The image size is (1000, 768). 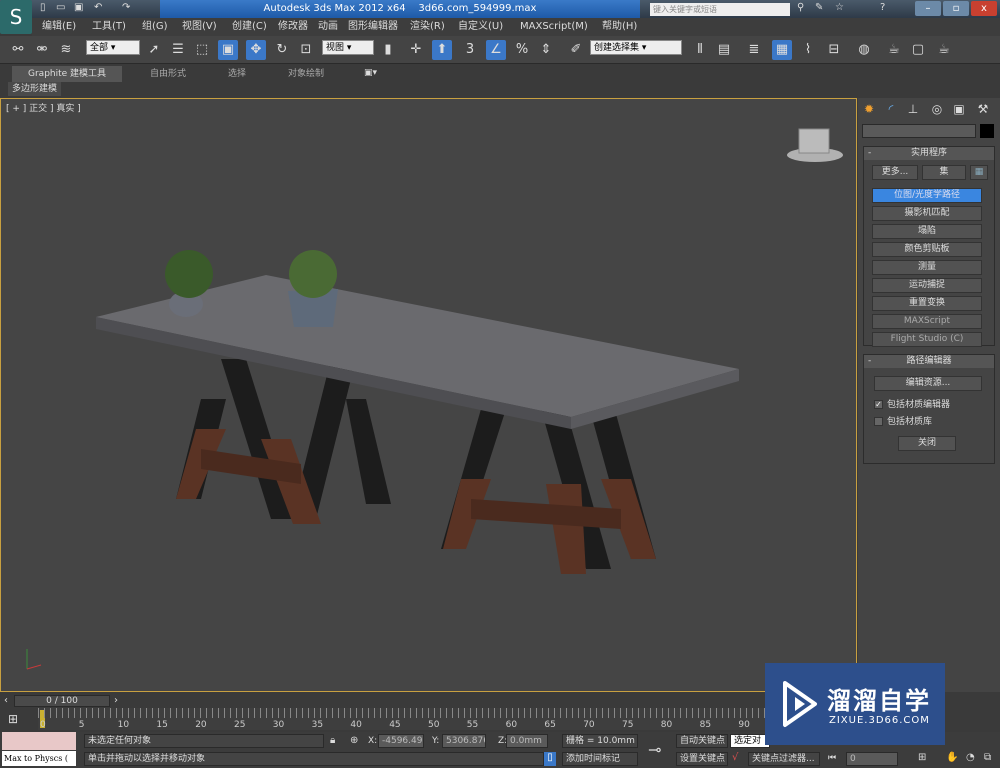 I want to click on material-editor-icon: ◍, so click(x=864, y=50).